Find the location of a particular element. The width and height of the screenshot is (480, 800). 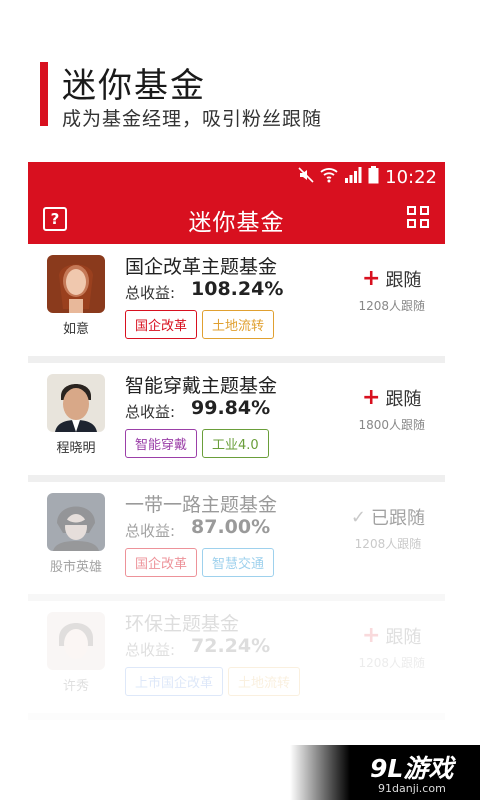

watermark-text: 9L游戏 is located at coordinates (412, 768).